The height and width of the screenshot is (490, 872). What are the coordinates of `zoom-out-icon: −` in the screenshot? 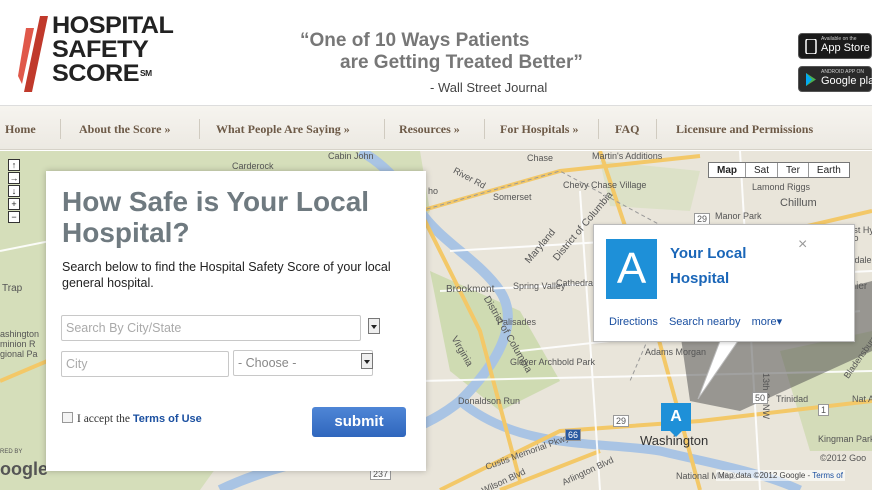 It's located at (14, 217).